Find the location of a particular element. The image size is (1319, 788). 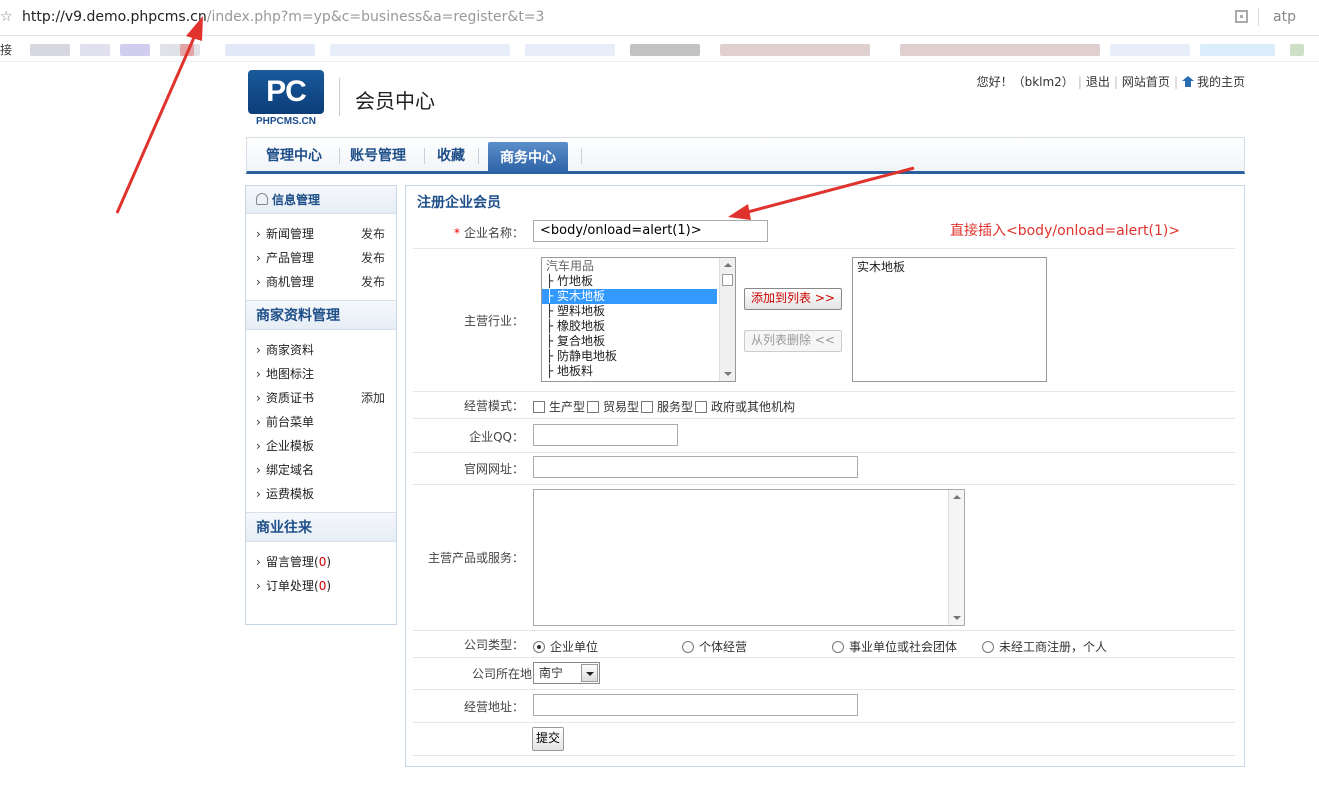

industry-option: ├ 橡胶地板 is located at coordinates (638, 326).